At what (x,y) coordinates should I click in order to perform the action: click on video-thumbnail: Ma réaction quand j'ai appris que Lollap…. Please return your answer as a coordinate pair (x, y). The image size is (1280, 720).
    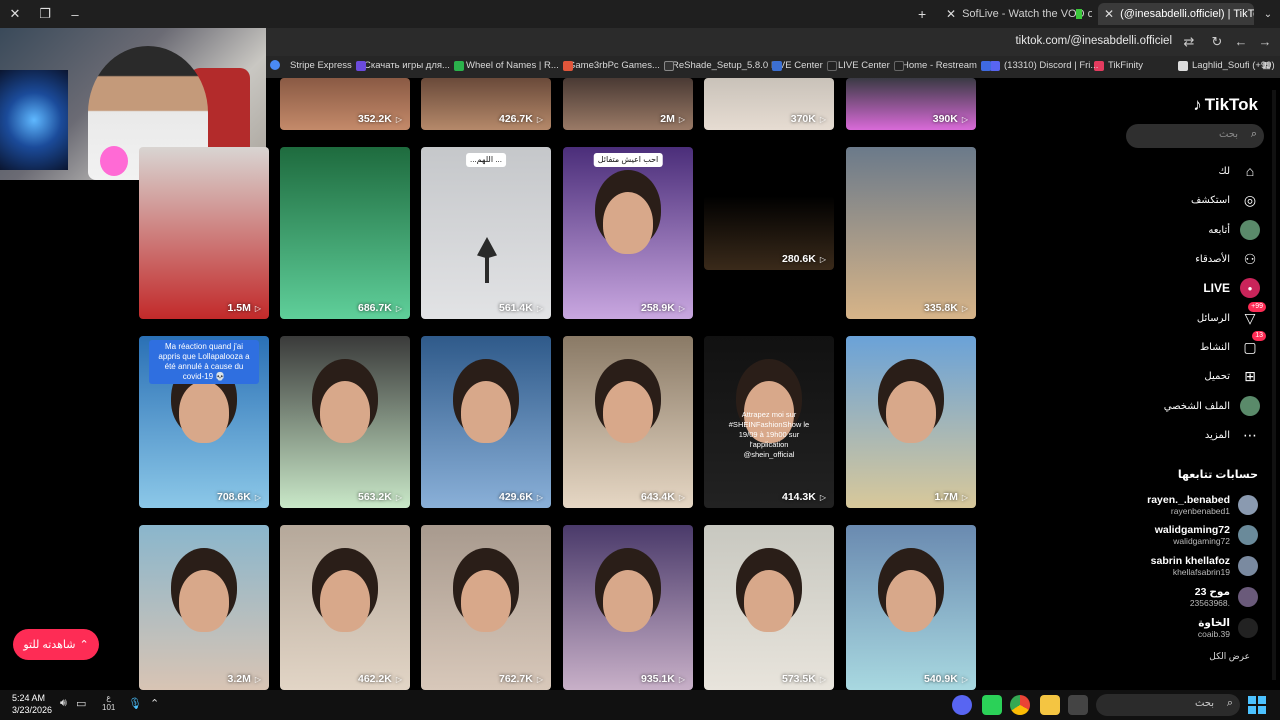
    Looking at the image, I should click on (204, 422).